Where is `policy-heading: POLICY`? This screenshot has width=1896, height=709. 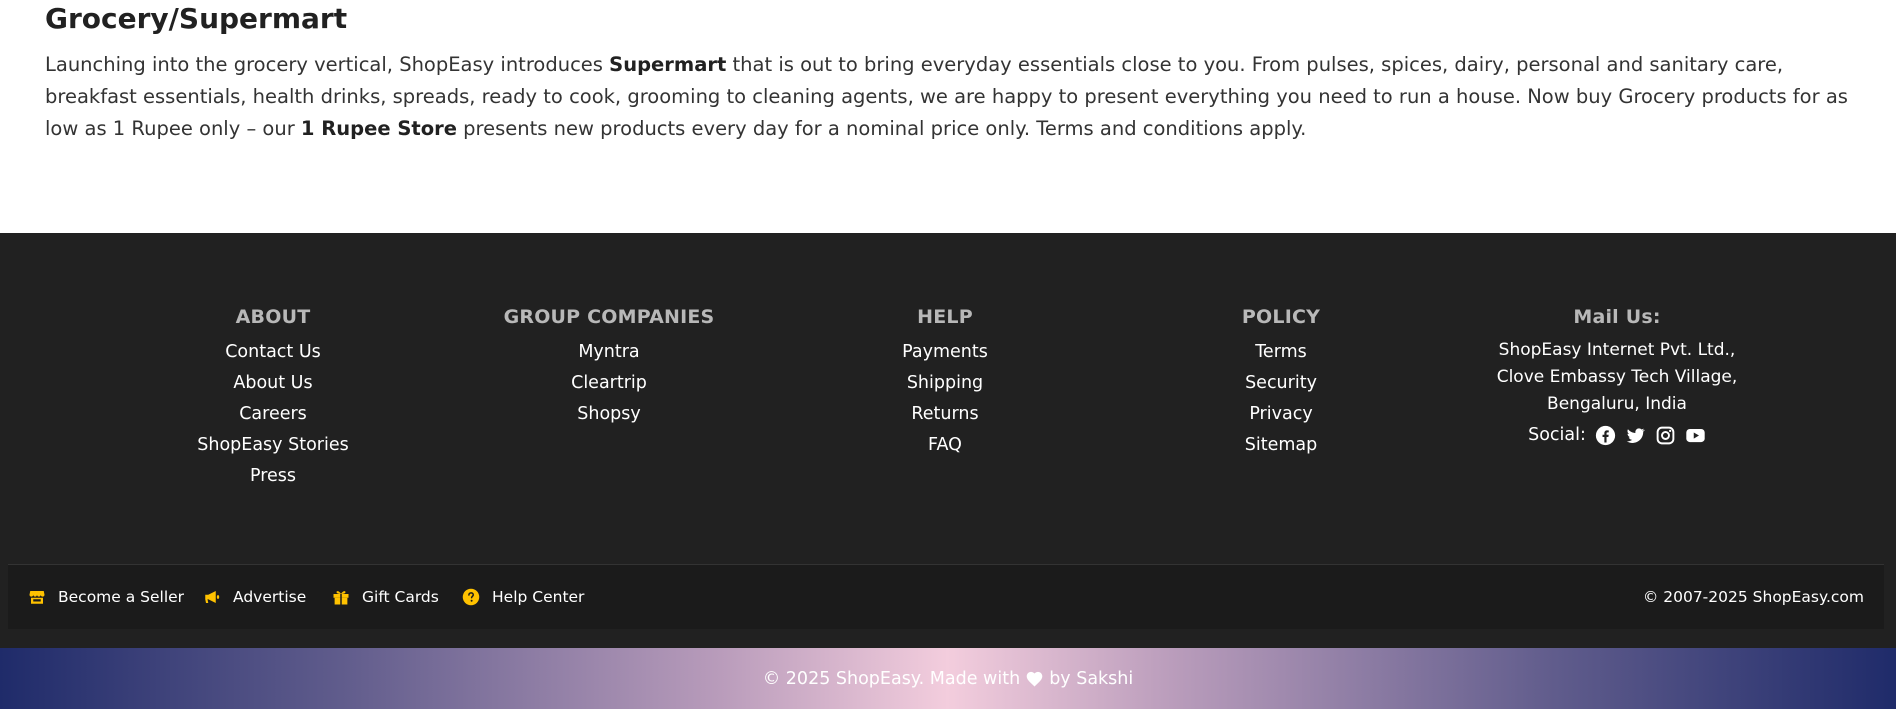 policy-heading: POLICY is located at coordinates (1281, 317).